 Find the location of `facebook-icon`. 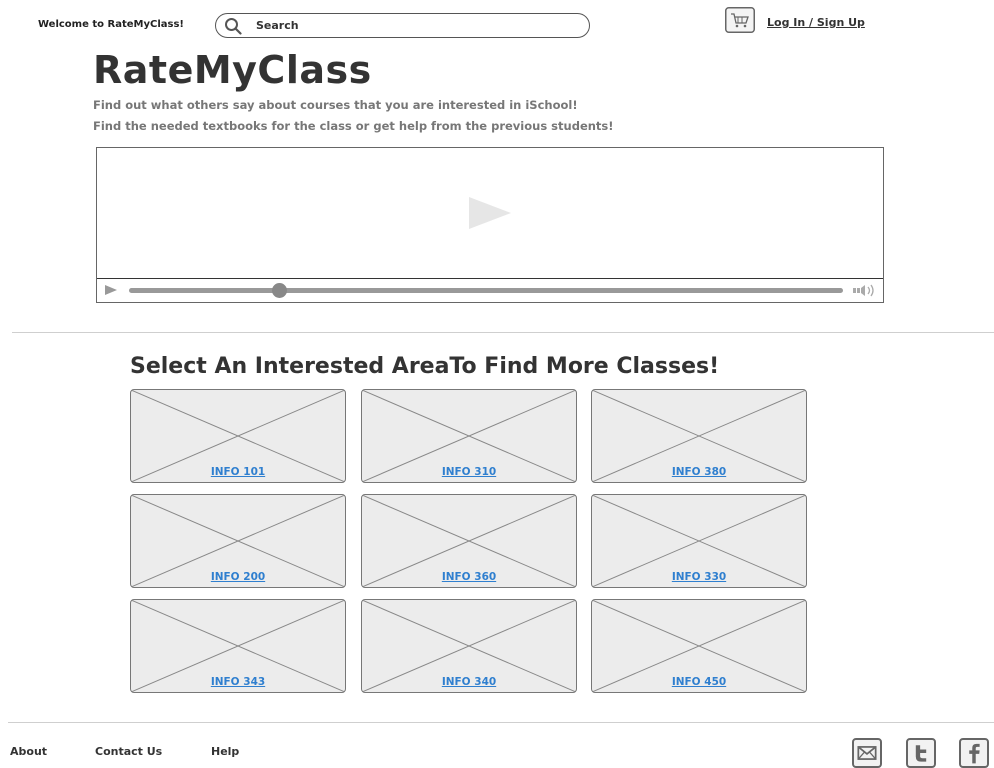

facebook-icon is located at coordinates (974, 753).